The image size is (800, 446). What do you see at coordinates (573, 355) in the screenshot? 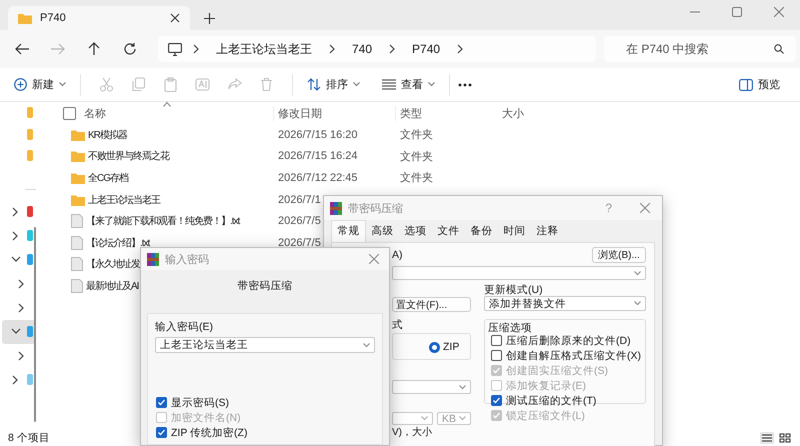
I see `checkbox-label: 创建自解压格式压缩文件(X)` at bounding box center [573, 355].